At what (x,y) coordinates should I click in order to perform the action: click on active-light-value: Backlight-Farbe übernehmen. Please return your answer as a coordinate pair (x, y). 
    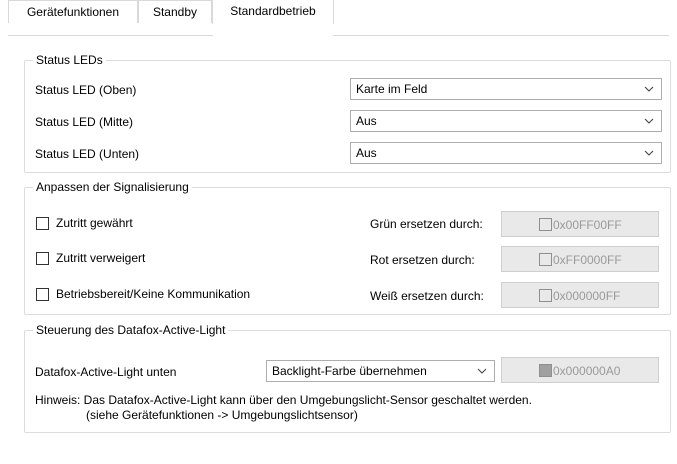
    Looking at the image, I should click on (349, 371).